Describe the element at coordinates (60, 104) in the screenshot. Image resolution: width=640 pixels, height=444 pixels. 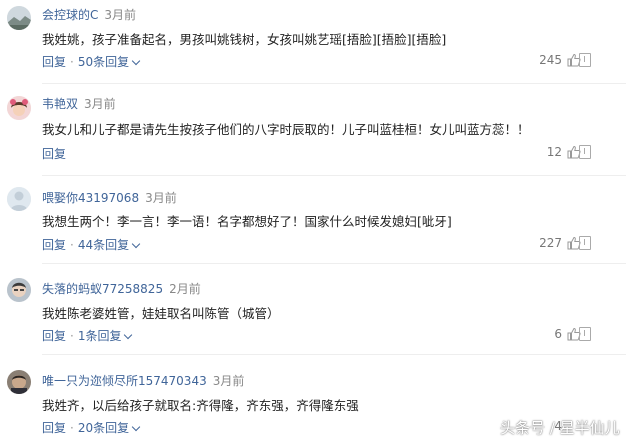
I see `username: 韦艳双` at that location.